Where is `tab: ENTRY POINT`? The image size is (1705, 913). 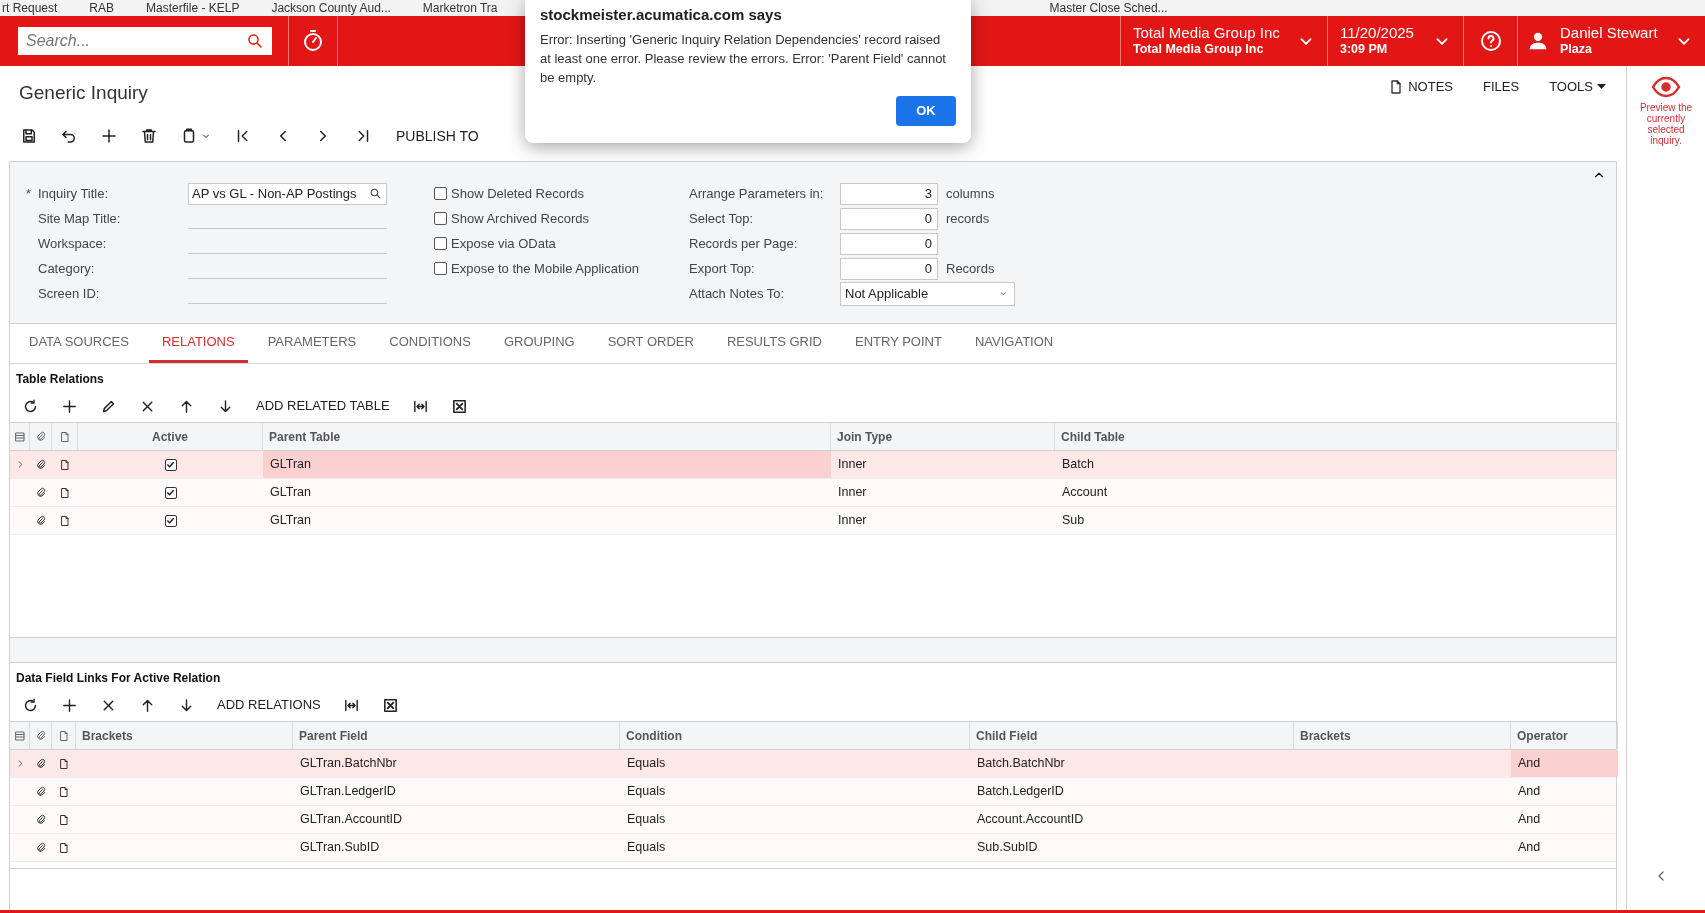 tab: ENTRY POINT is located at coordinates (898, 343).